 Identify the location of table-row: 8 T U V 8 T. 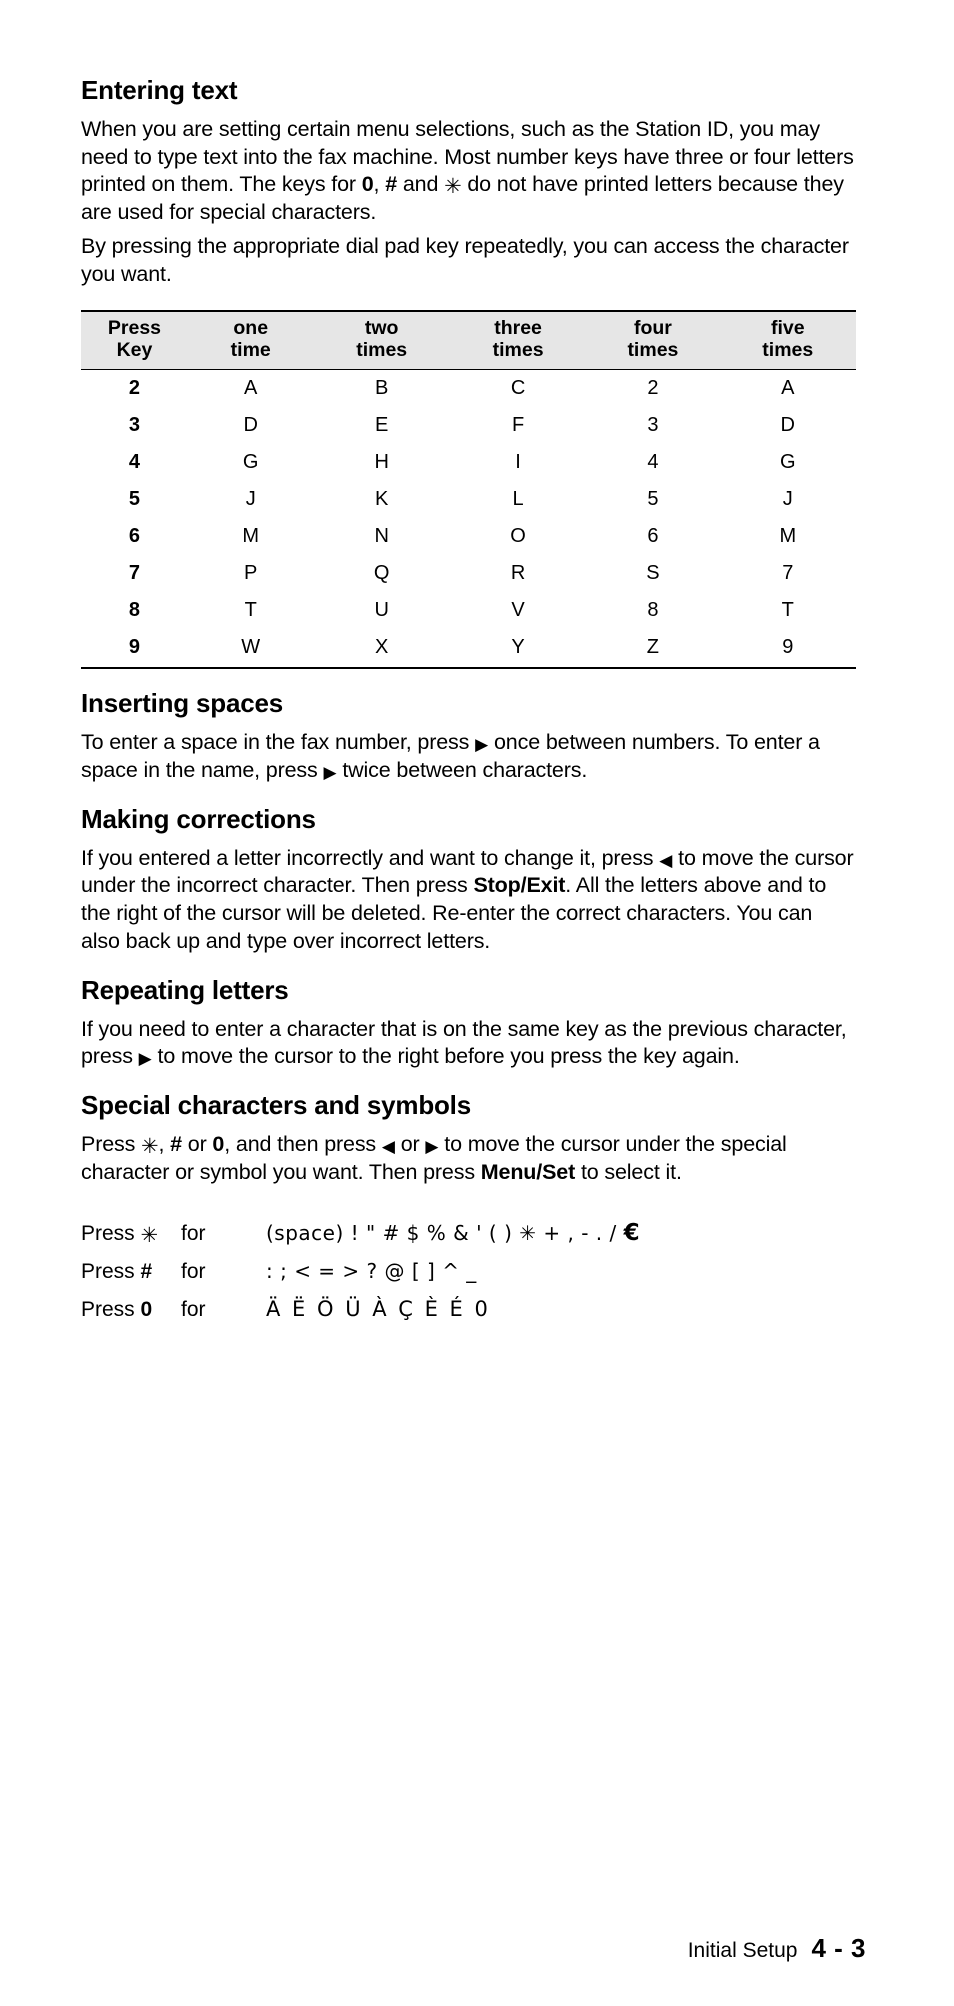
(468, 610).